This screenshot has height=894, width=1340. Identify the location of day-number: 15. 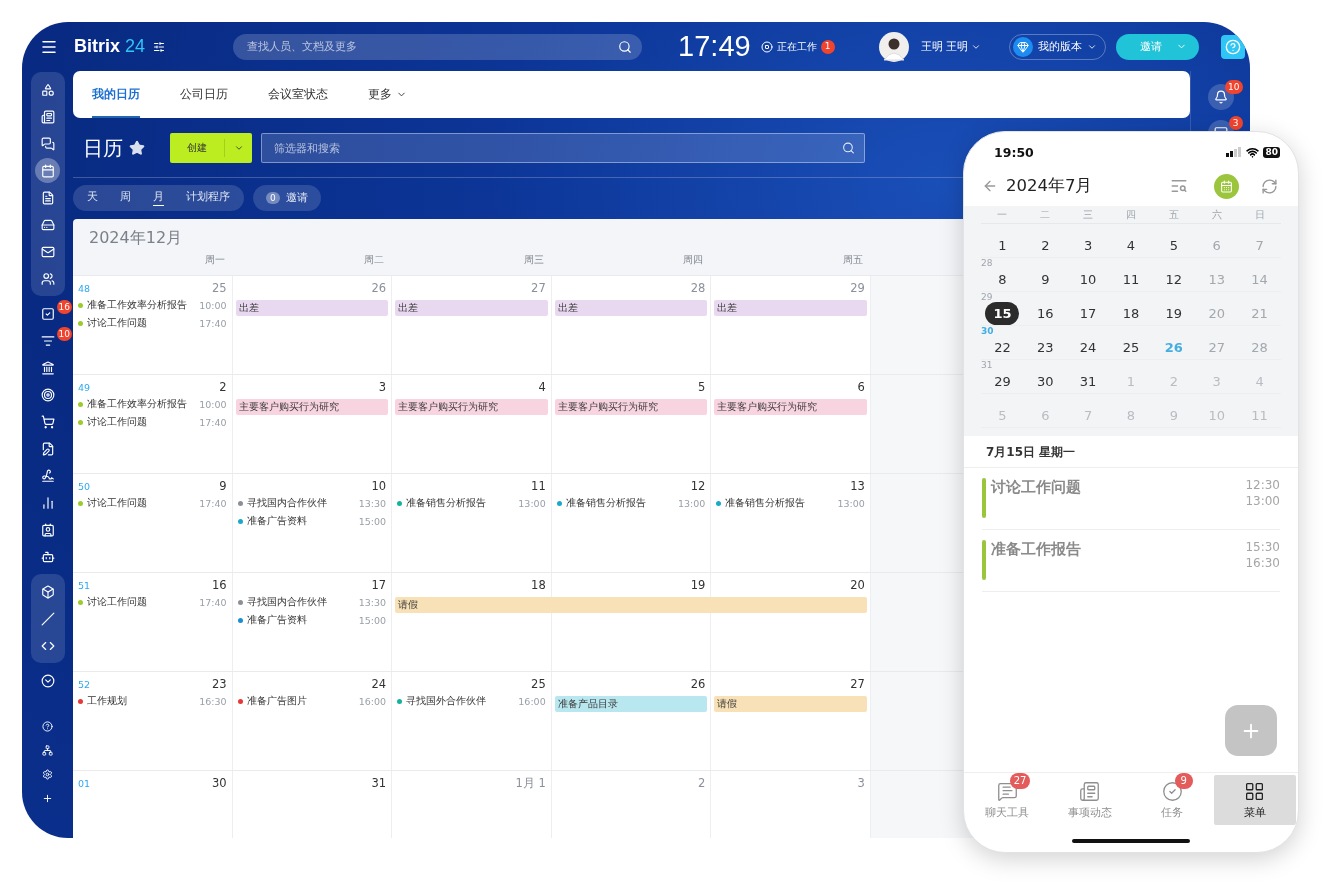
(1002, 313).